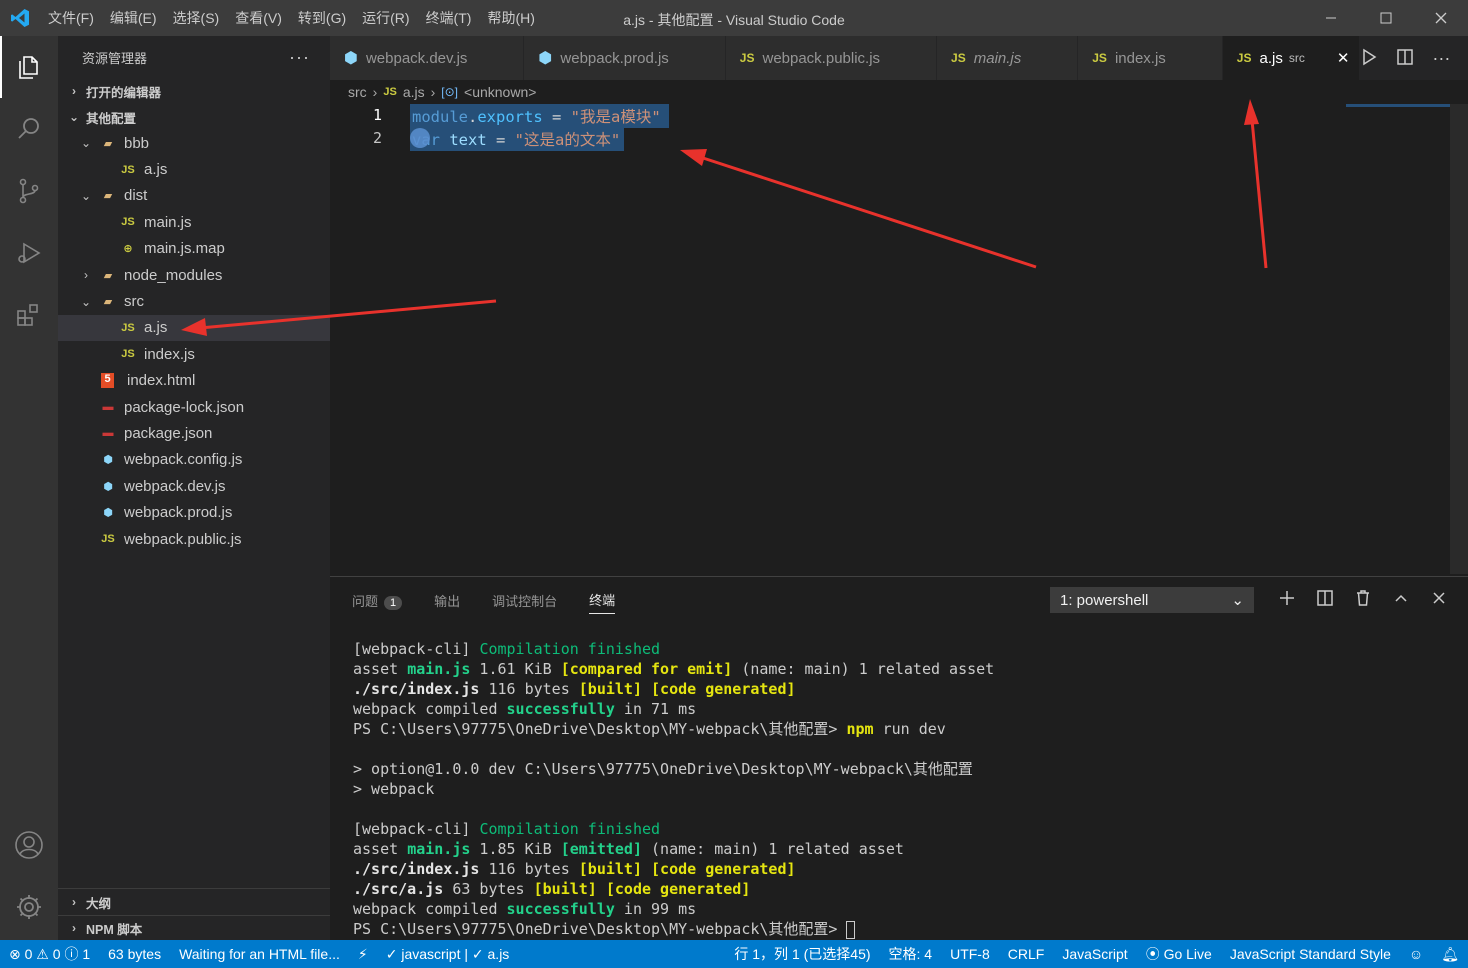 The width and height of the screenshot is (1468, 968). Describe the element at coordinates (322, 18) in the screenshot. I see `menu-item-4: 转到(G)` at that location.